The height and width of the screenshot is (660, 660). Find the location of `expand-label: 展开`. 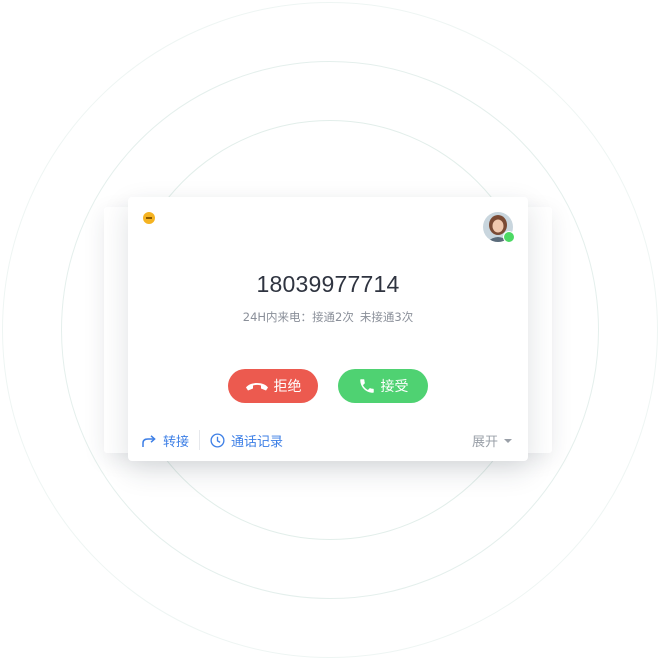

expand-label: 展开 is located at coordinates (484, 442).